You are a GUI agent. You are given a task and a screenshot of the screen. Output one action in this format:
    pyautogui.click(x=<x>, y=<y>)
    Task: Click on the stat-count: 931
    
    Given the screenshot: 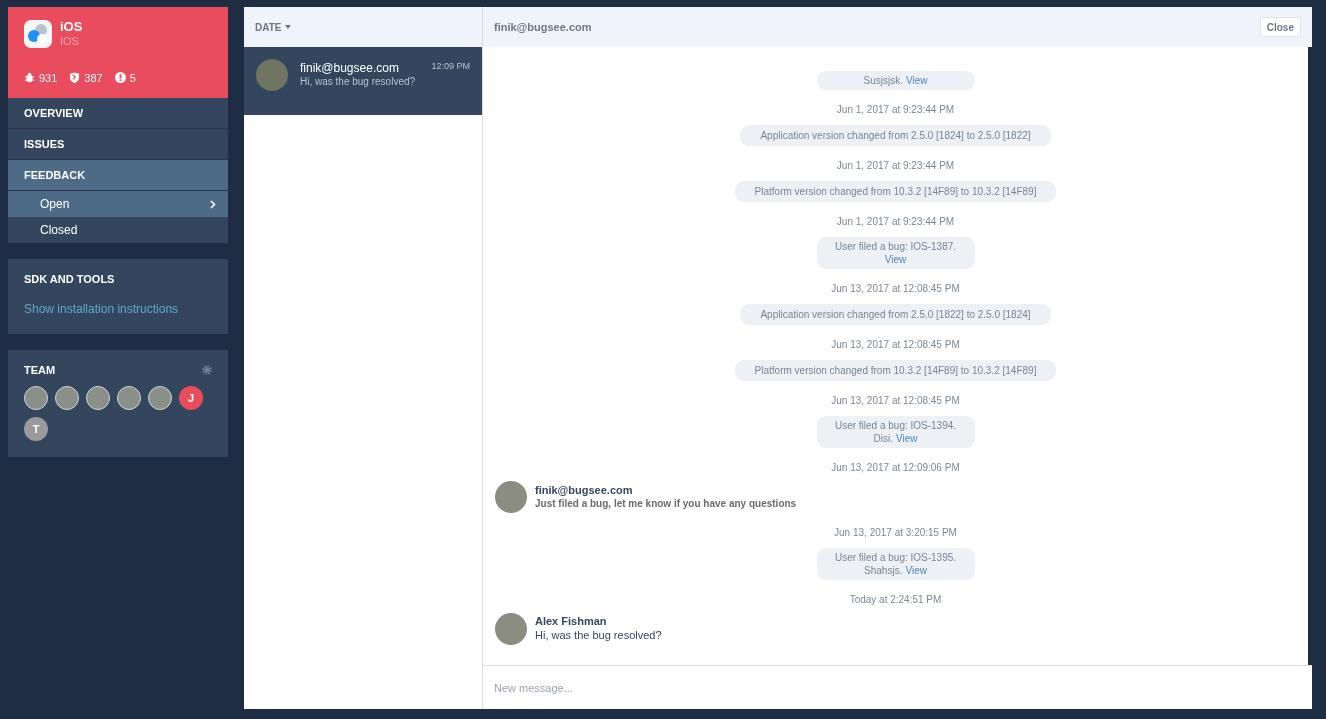 What is the action you would take?
    pyautogui.click(x=48, y=78)
    